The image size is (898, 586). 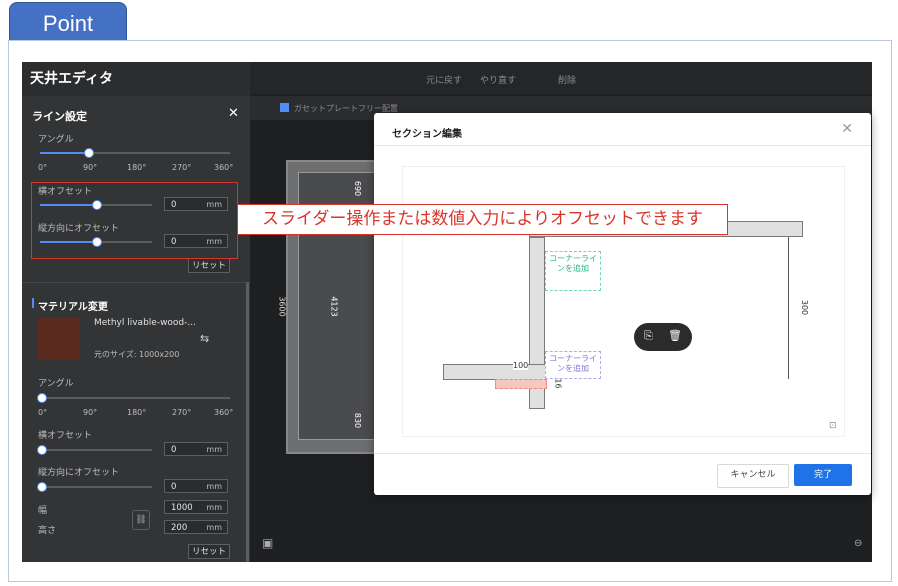 What do you see at coordinates (573, 271) in the screenshot?
I see `add-corner-line-top: コーナーライ ンを追加` at bounding box center [573, 271].